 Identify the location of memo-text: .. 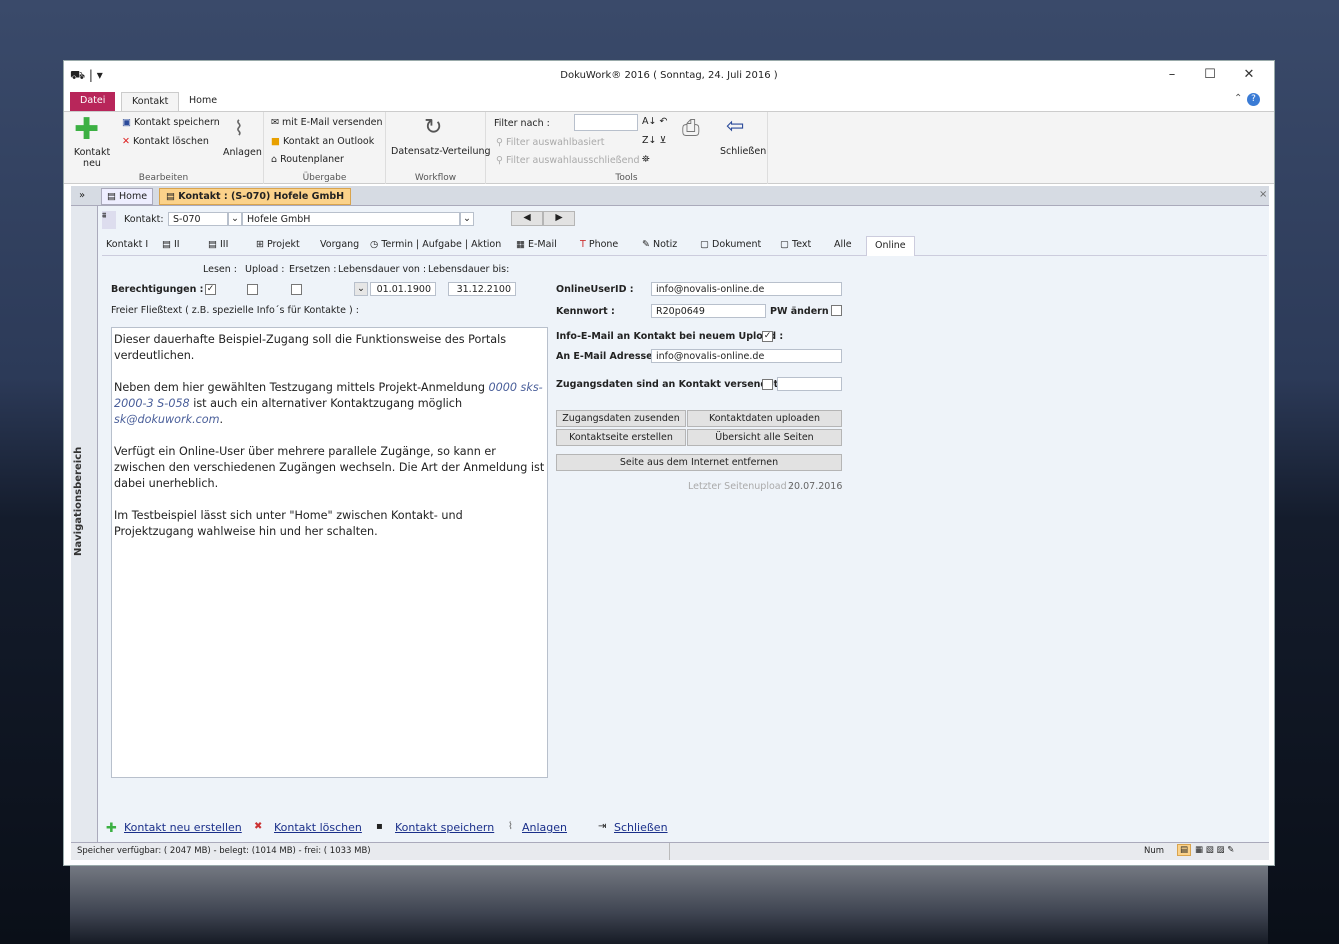
(221, 419).